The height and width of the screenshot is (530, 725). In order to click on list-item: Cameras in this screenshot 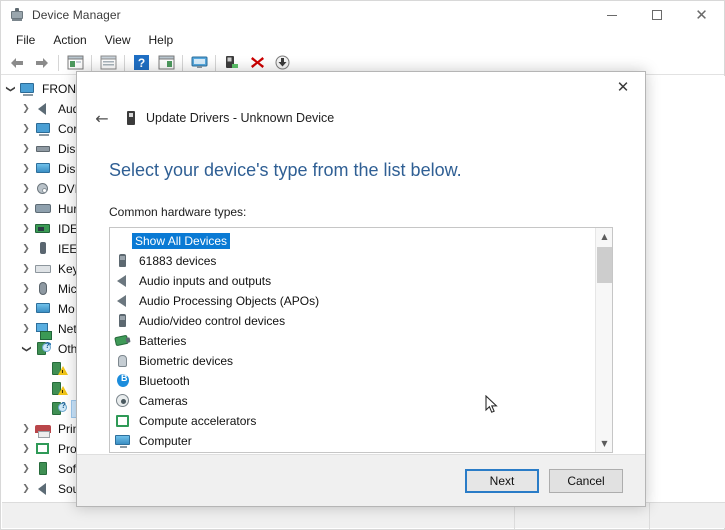, I will do `click(354, 401)`.